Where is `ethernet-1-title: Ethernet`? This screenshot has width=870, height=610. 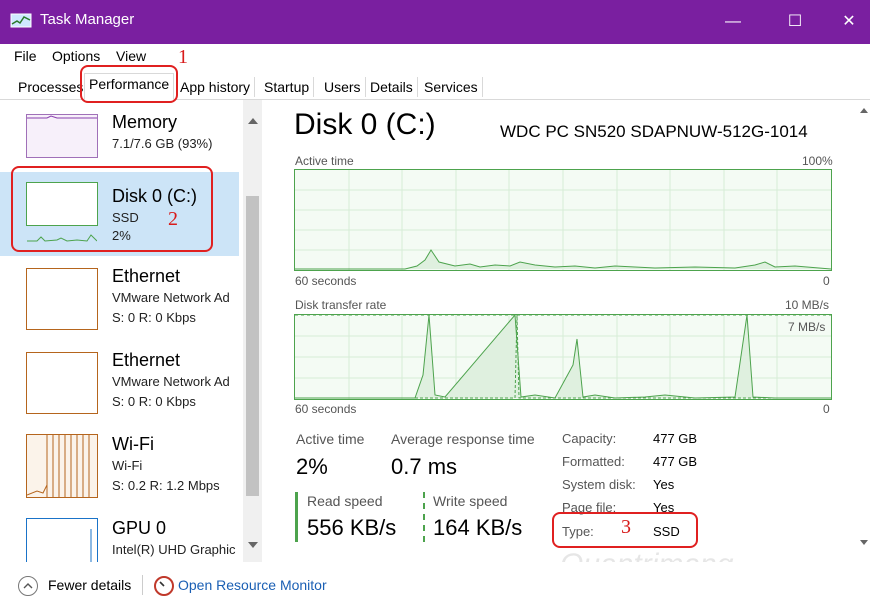 ethernet-1-title: Ethernet is located at coordinates (146, 276).